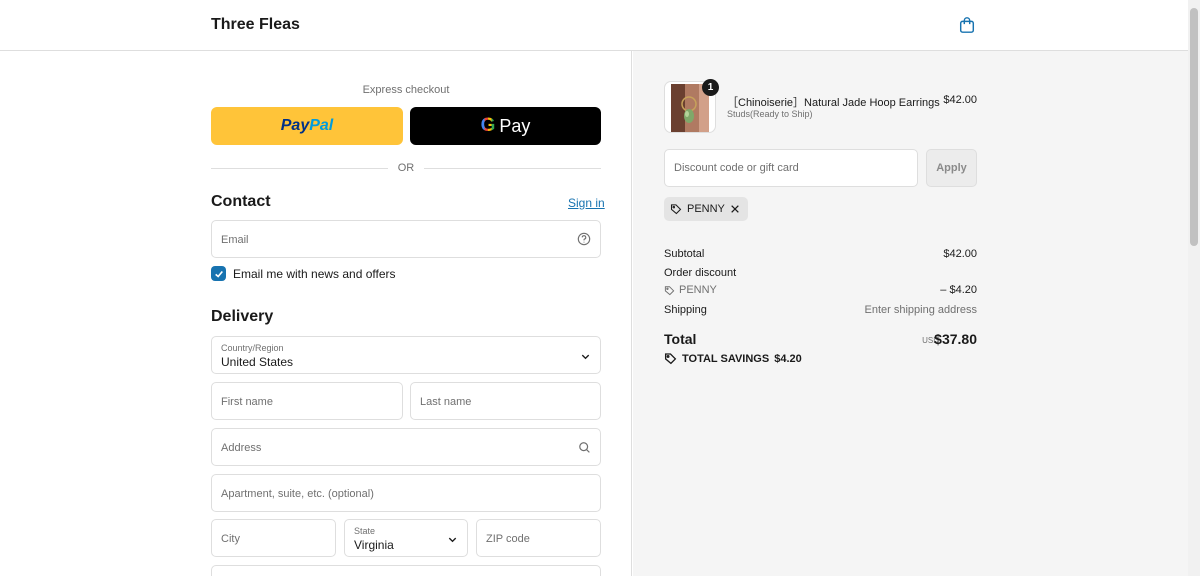 The image size is (1200, 576). What do you see at coordinates (726, 358) in the screenshot?
I see `savings-label: TOTAL SAVINGS` at bounding box center [726, 358].